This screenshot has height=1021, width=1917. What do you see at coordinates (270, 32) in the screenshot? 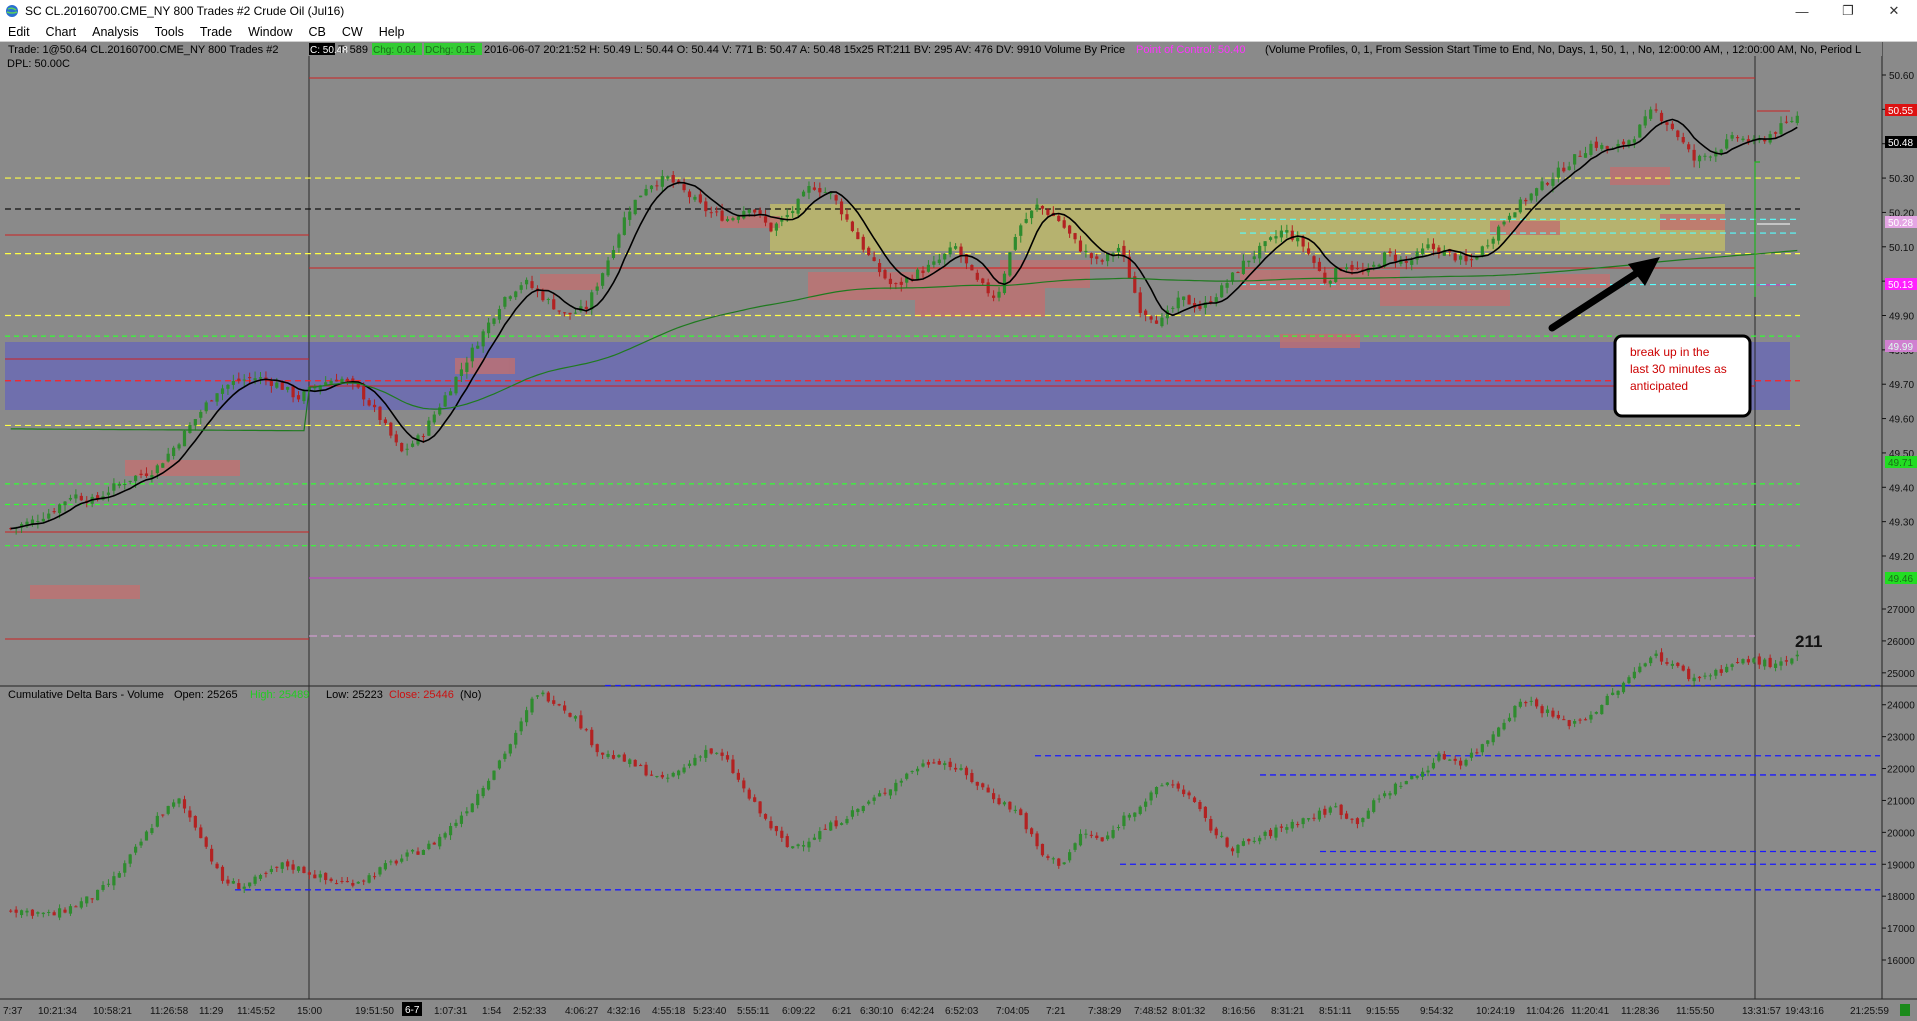
I see `menu-window: Window` at bounding box center [270, 32].